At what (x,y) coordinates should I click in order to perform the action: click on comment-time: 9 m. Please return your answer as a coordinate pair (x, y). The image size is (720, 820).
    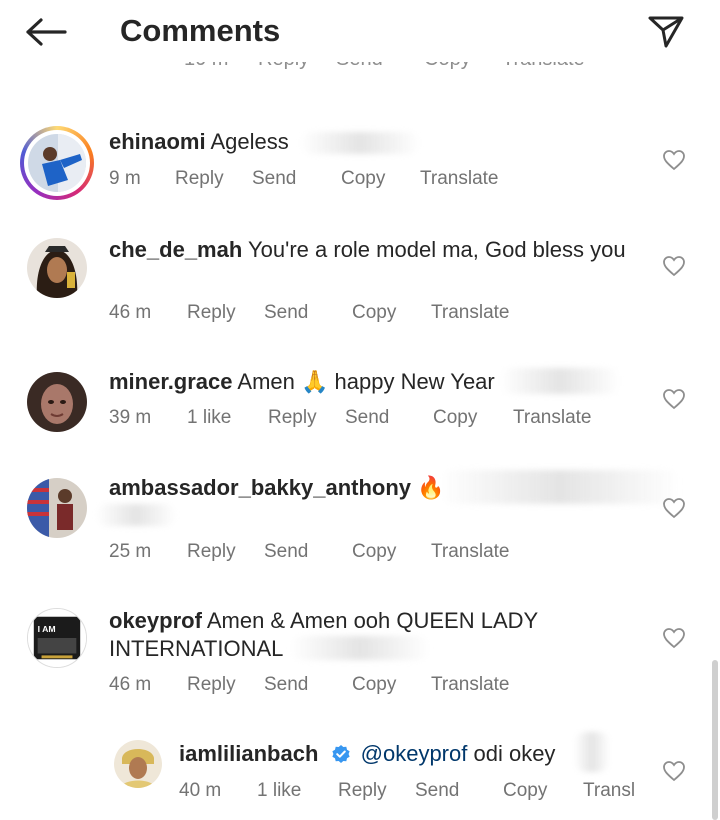
    Looking at the image, I should click on (125, 178).